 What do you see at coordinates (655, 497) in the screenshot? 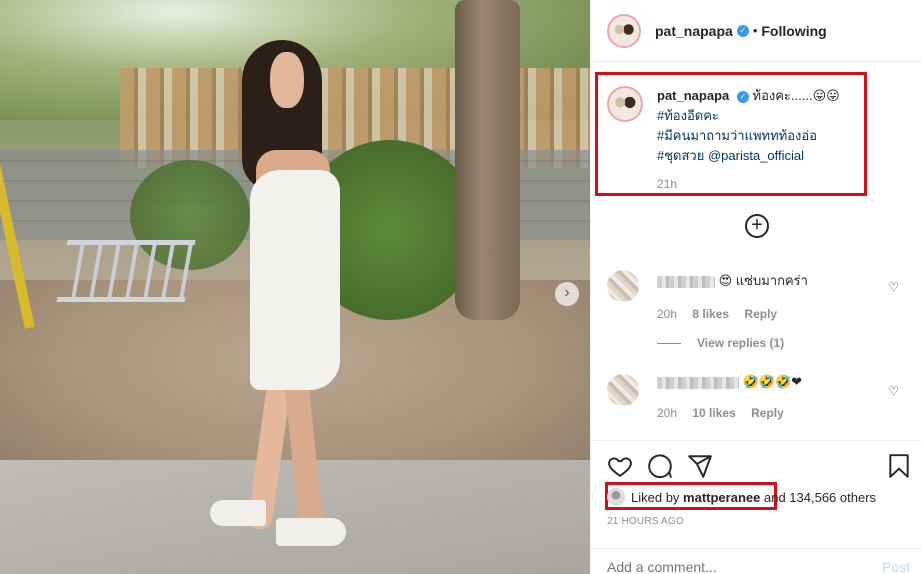
I see `liked-by-label: Liked by` at bounding box center [655, 497].